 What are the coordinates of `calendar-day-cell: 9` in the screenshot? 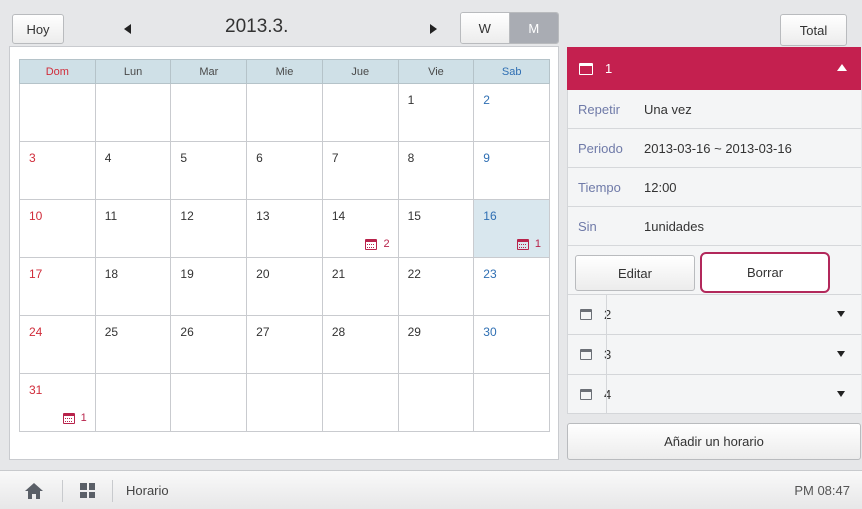 It's located at (512, 171).